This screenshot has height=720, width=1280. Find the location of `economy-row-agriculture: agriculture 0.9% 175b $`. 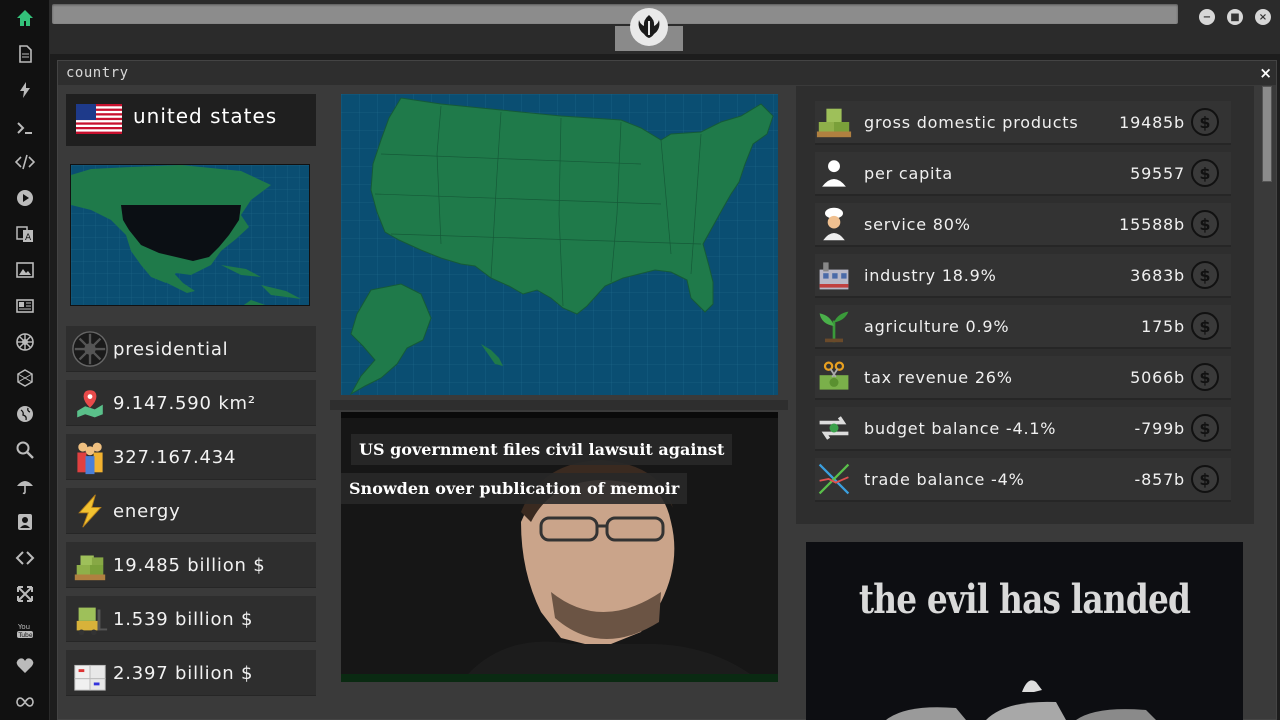

economy-row-agriculture: agriculture 0.9% 175b $ is located at coordinates (1023, 326).